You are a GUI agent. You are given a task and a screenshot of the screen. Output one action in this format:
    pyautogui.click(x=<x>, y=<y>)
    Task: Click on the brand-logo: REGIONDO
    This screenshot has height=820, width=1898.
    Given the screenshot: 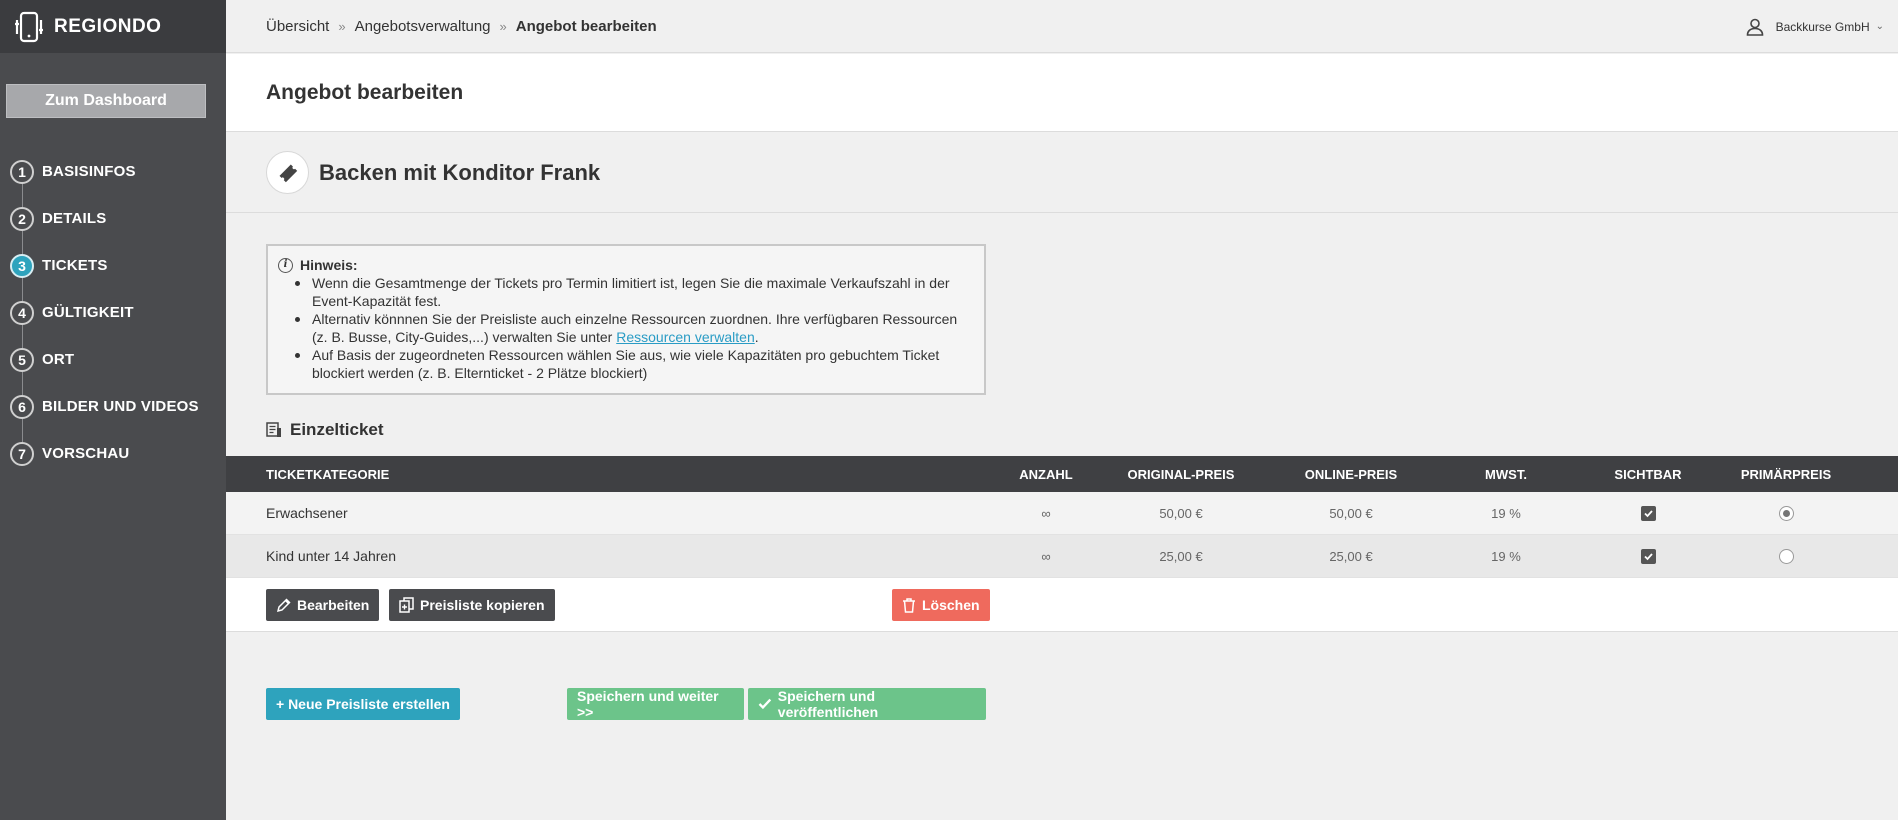 What is the action you would take?
    pyautogui.click(x=113, y=26)
    